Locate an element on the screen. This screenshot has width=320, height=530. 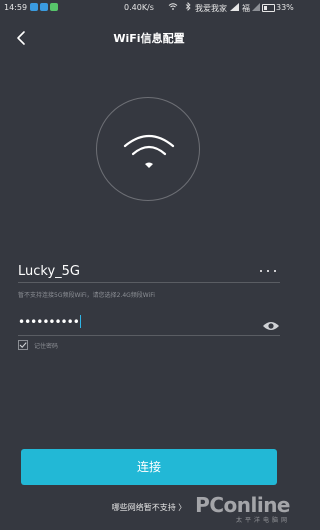
battery-icon is located at coordinates (268, 8).